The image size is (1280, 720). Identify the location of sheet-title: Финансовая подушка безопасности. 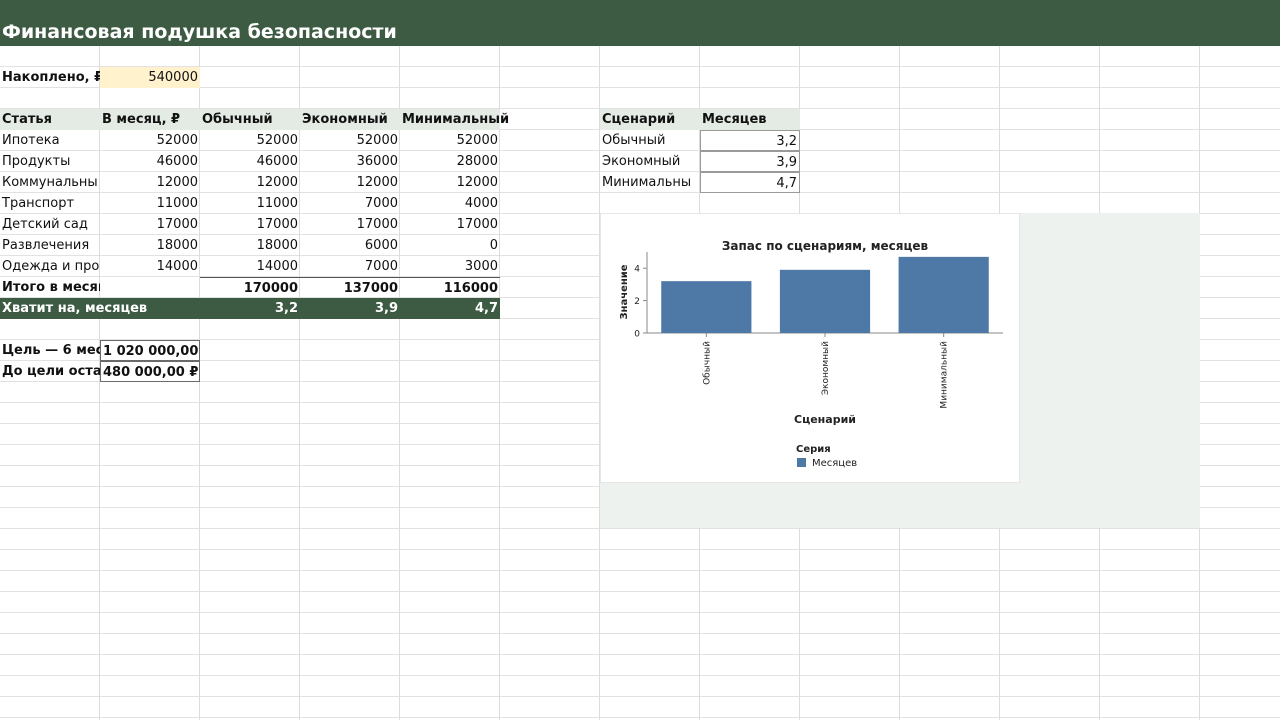
(199, 32).